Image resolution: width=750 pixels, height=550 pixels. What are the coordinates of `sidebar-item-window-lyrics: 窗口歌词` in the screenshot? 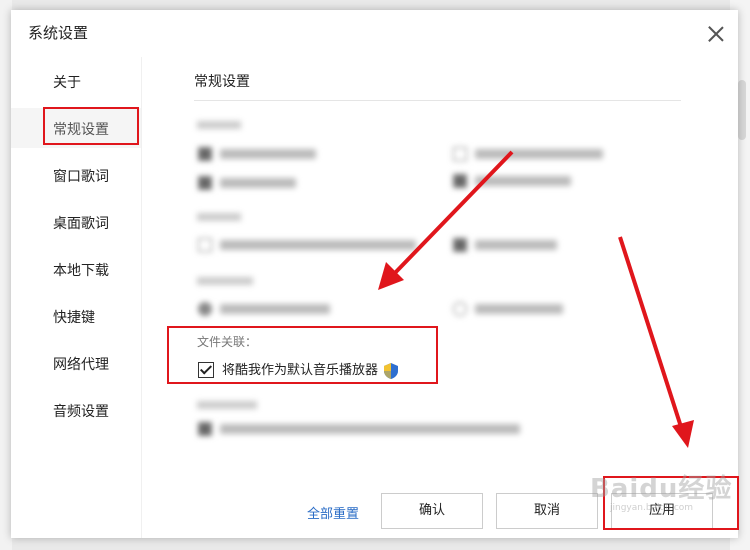 It's located at (76, 175).